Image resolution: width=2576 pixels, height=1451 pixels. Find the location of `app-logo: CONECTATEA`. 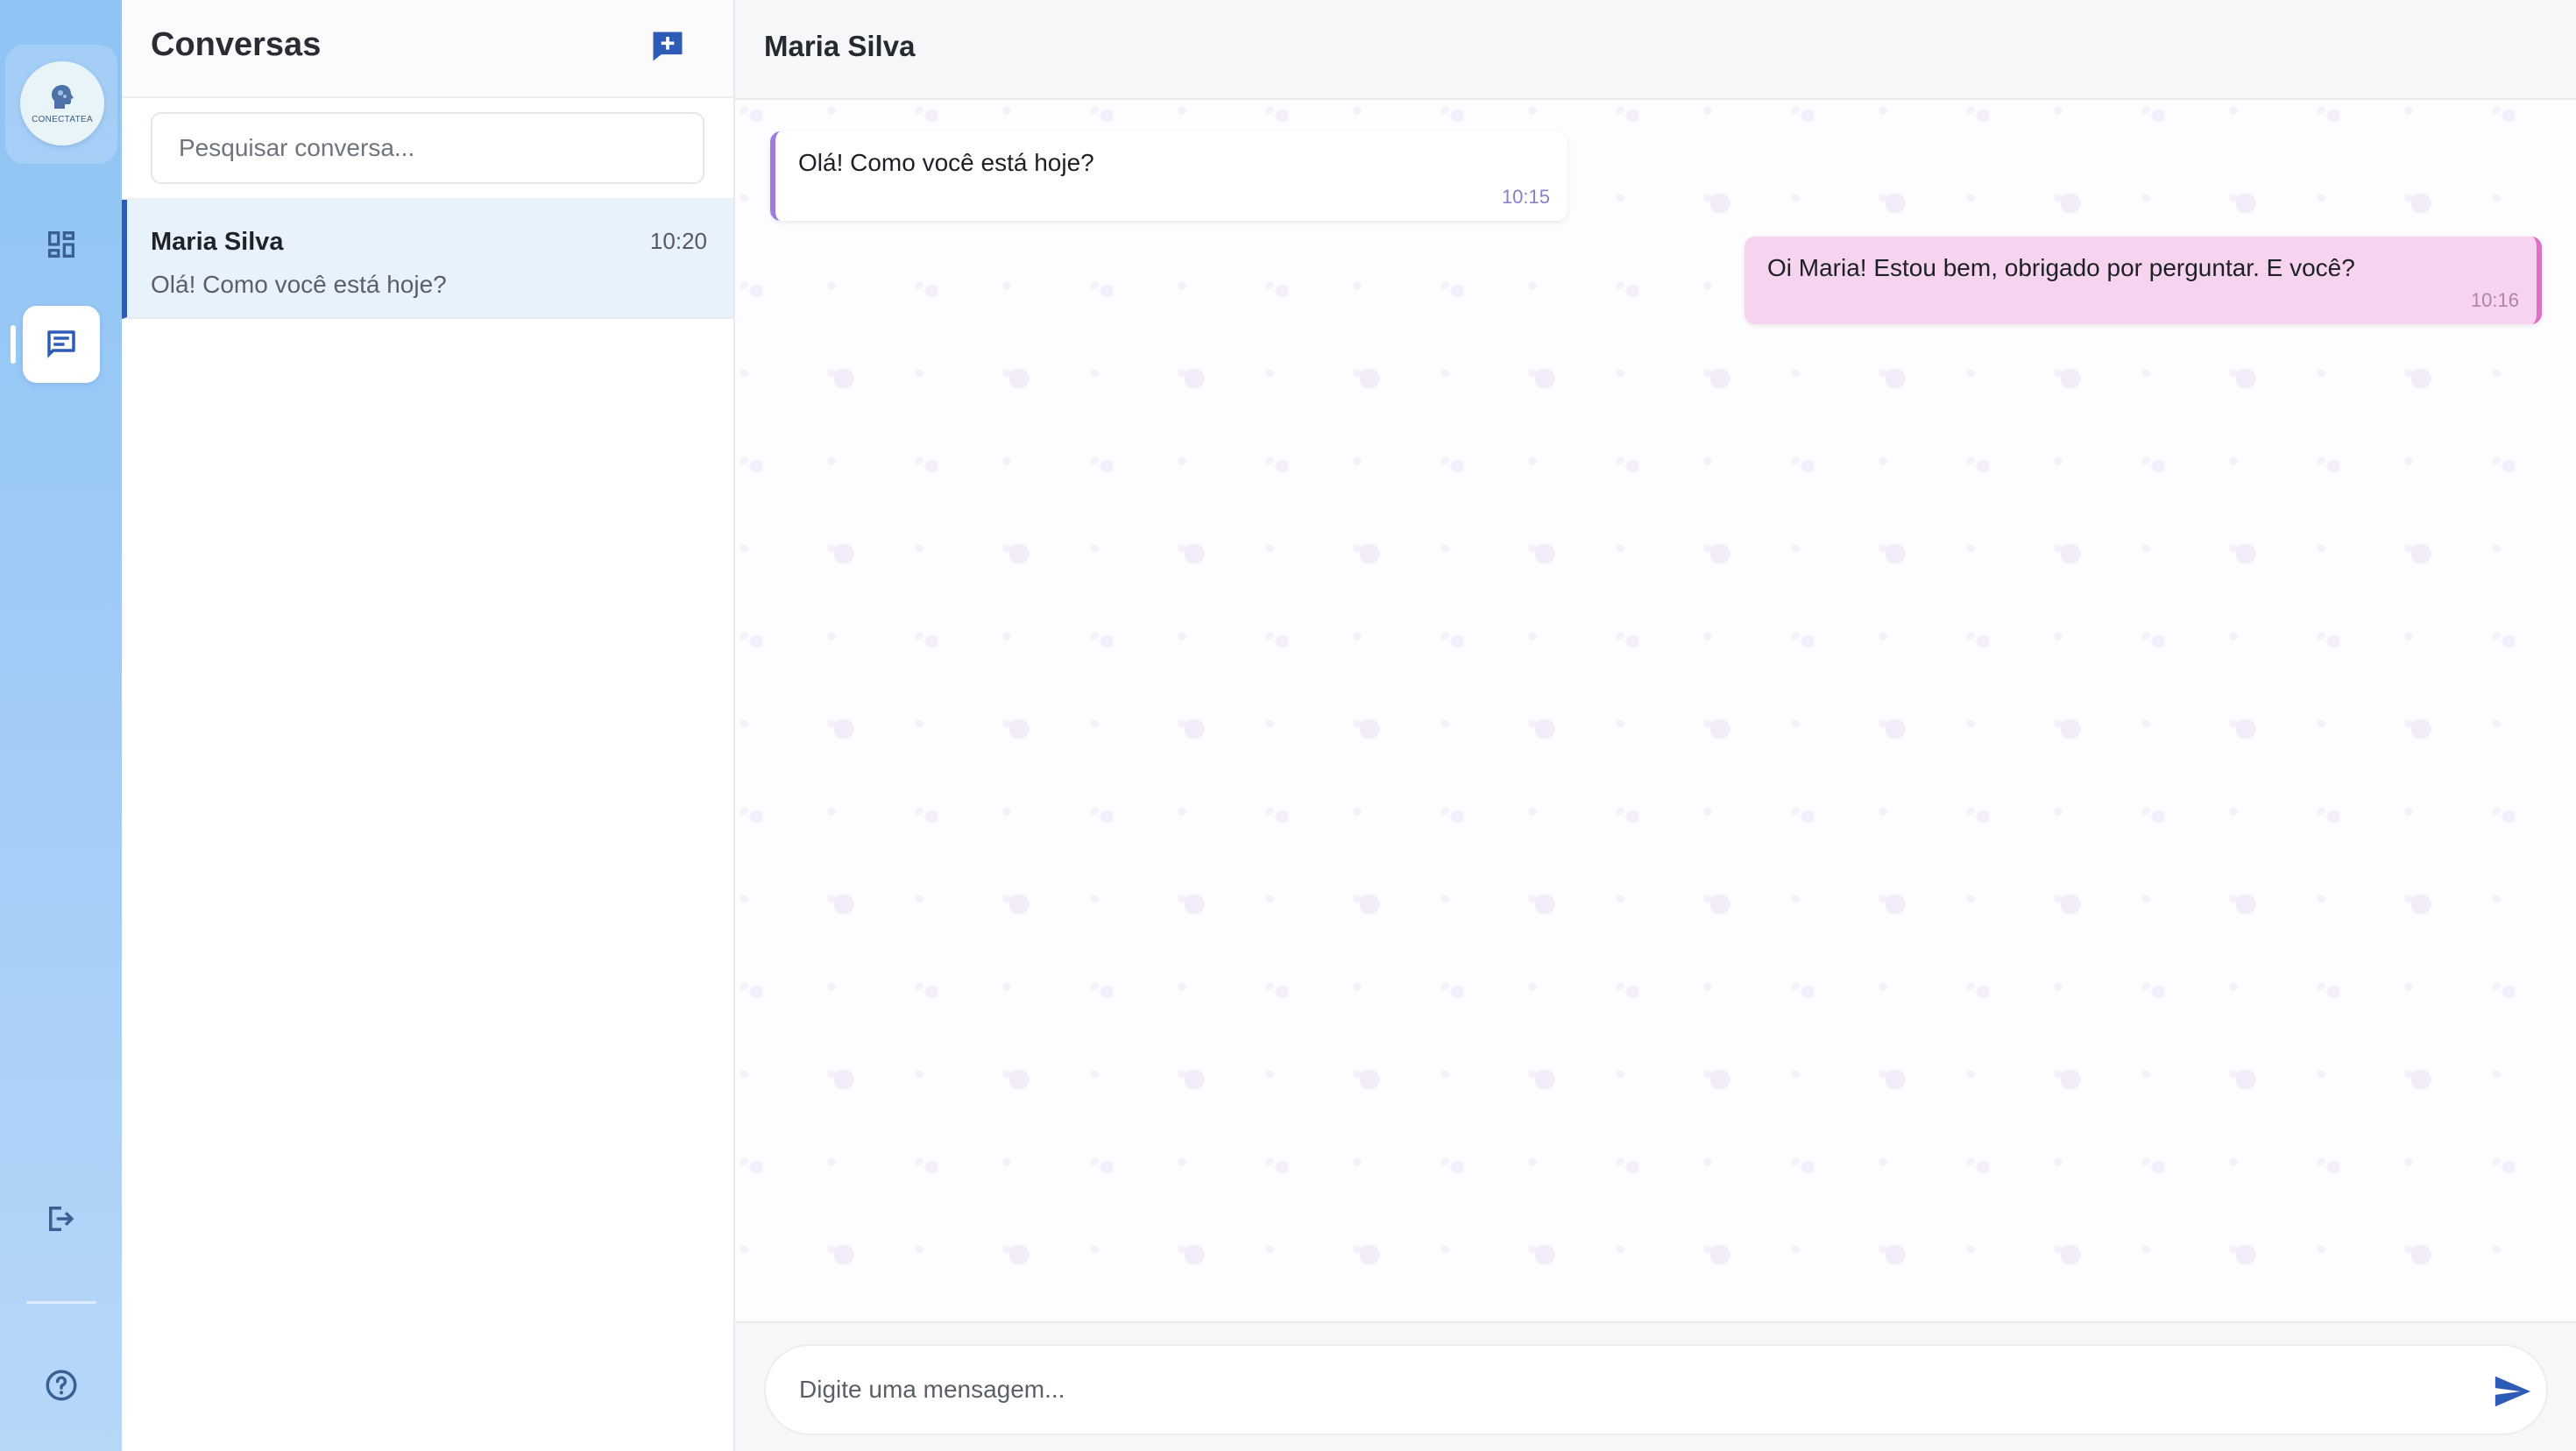

app-logo: CONECTATEA is located at coordinates (62, 103).